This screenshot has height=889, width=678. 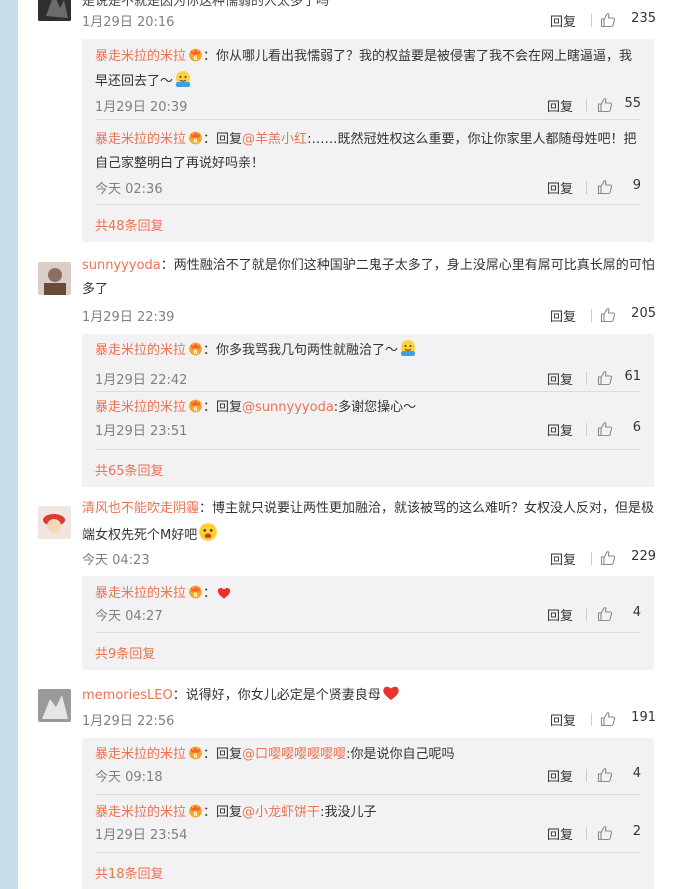 I want to click on reply-body: :你是说你自己呢吗, so click(x=400, y=754).